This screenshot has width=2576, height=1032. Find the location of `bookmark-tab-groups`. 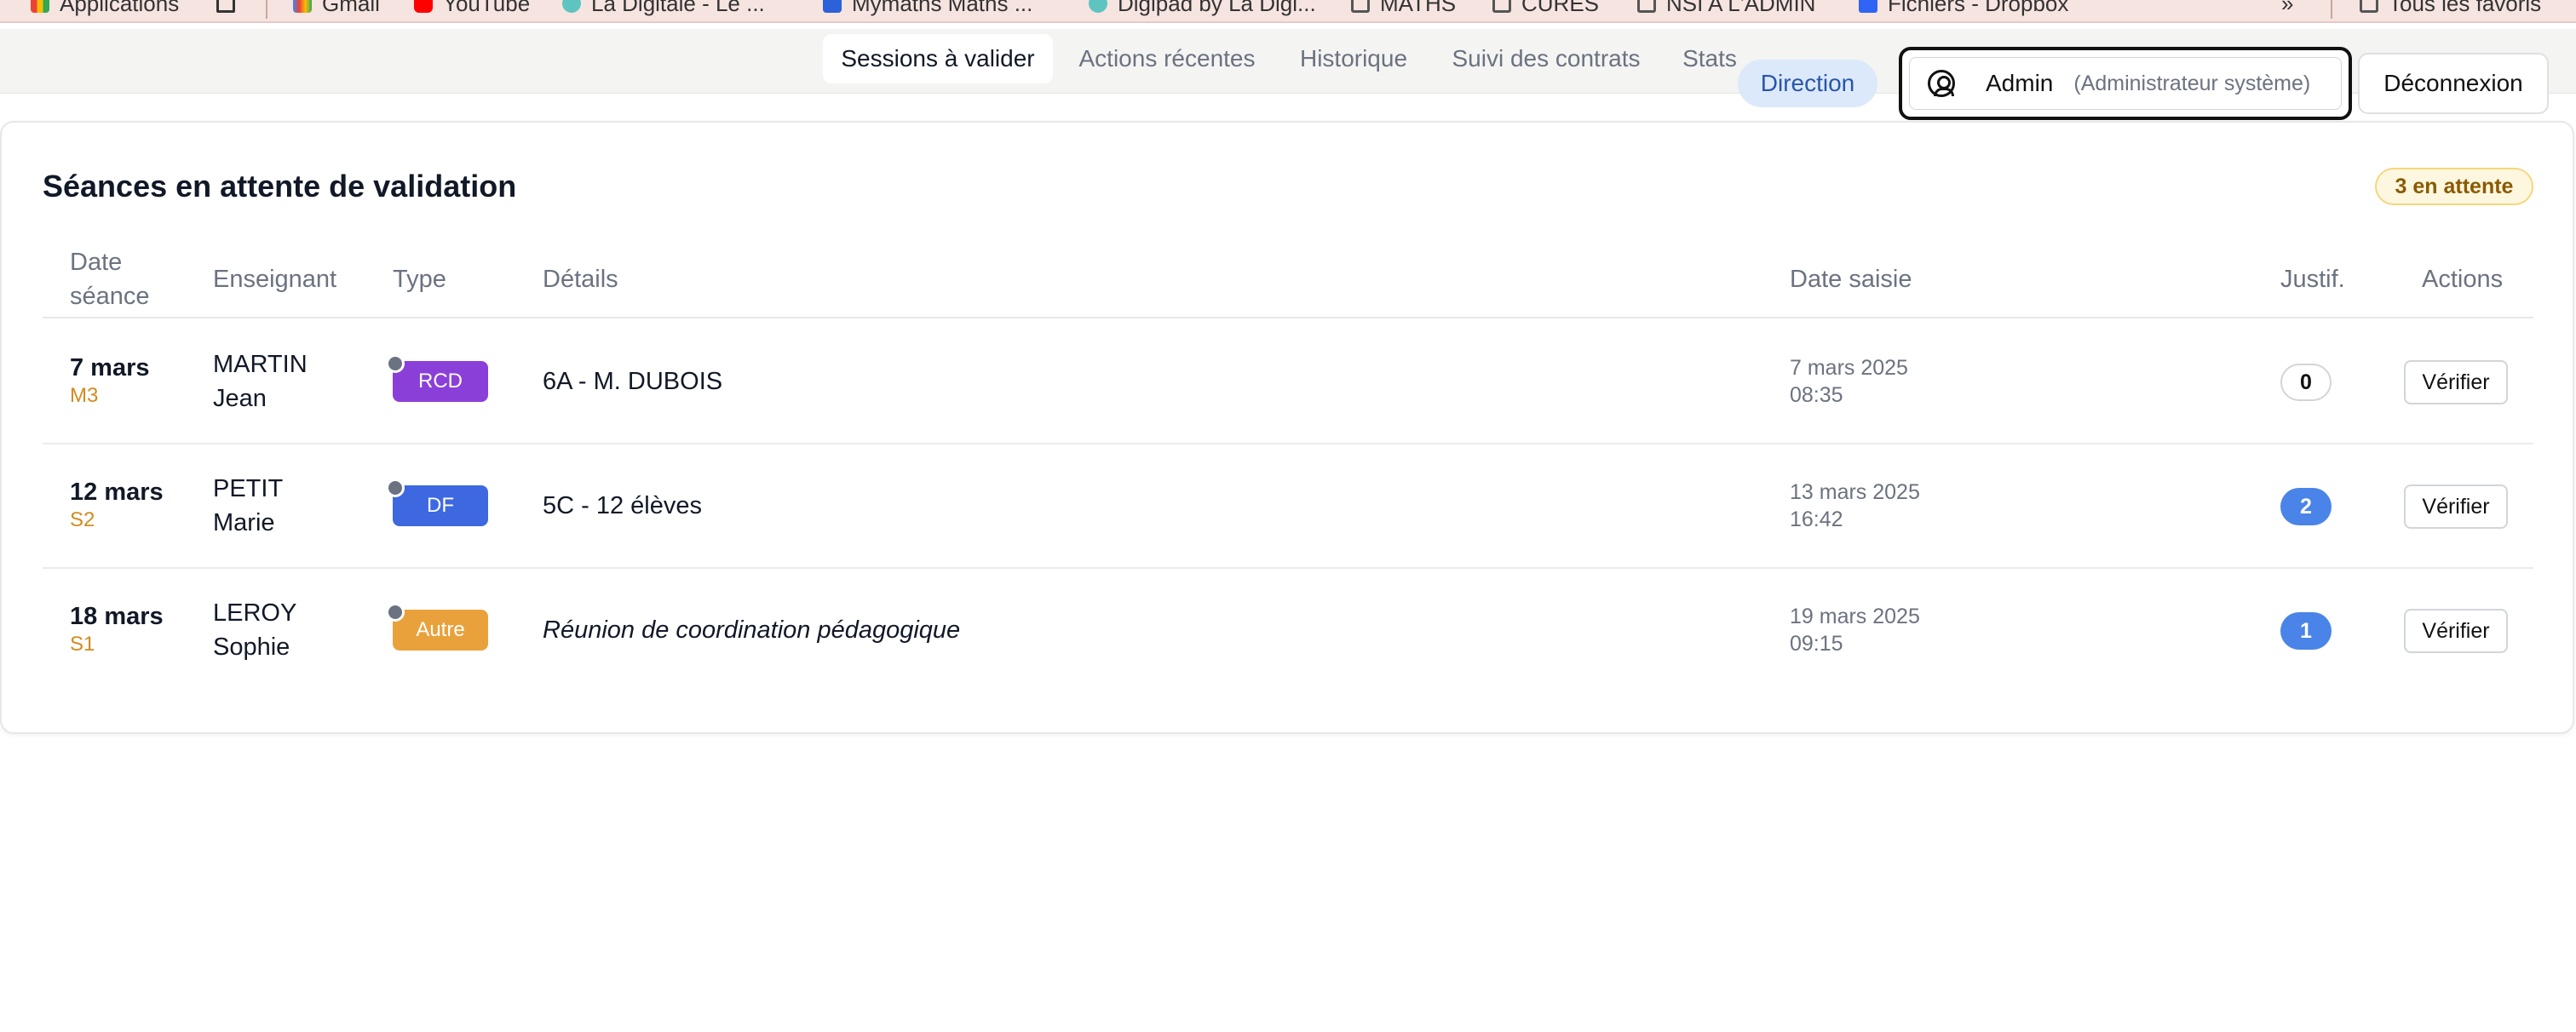

bookmark-tab-groups is located at coordinates (226, 10).